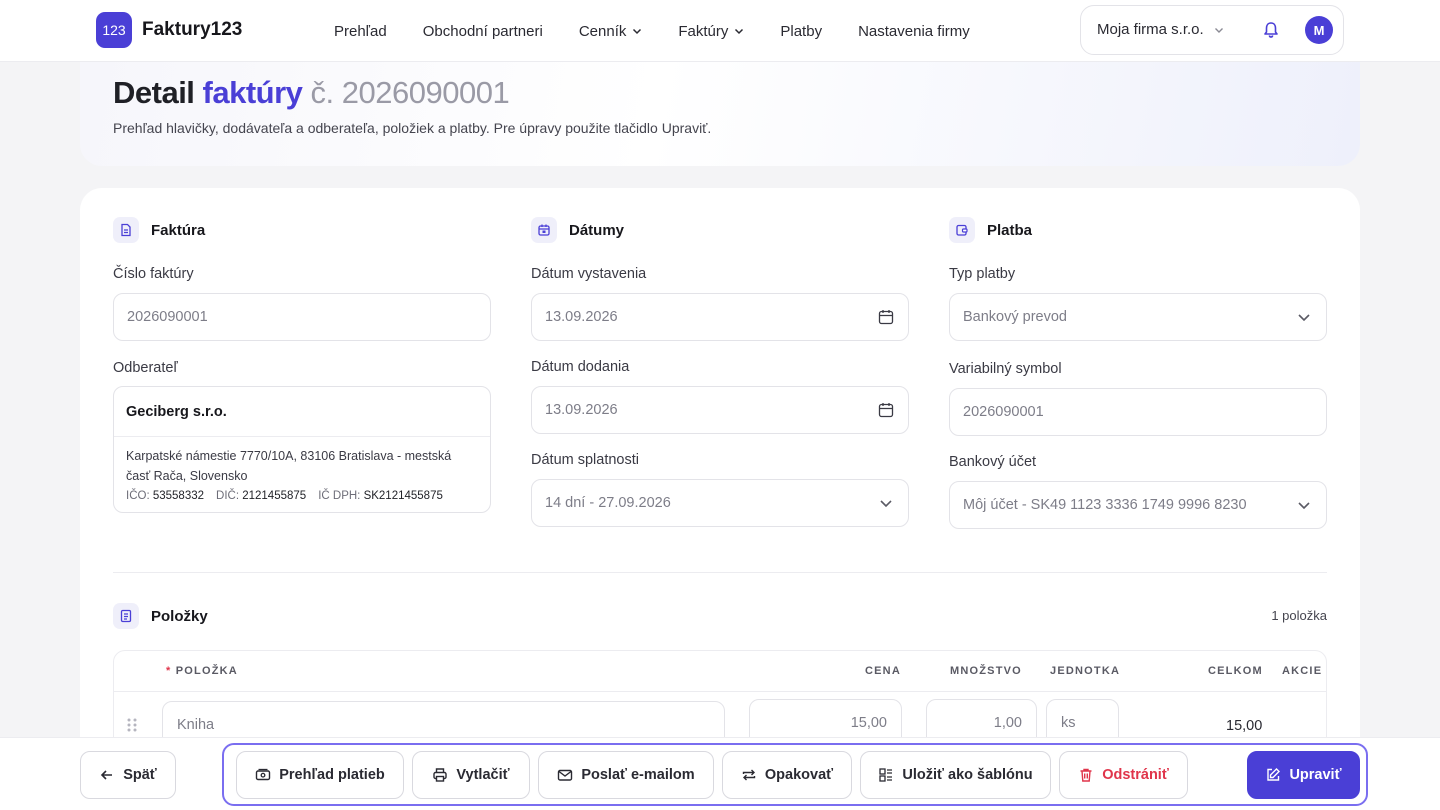  Describe the element at coordinates (178, 496) in the screenshot. I see `ico-value: 53558332` at that location.